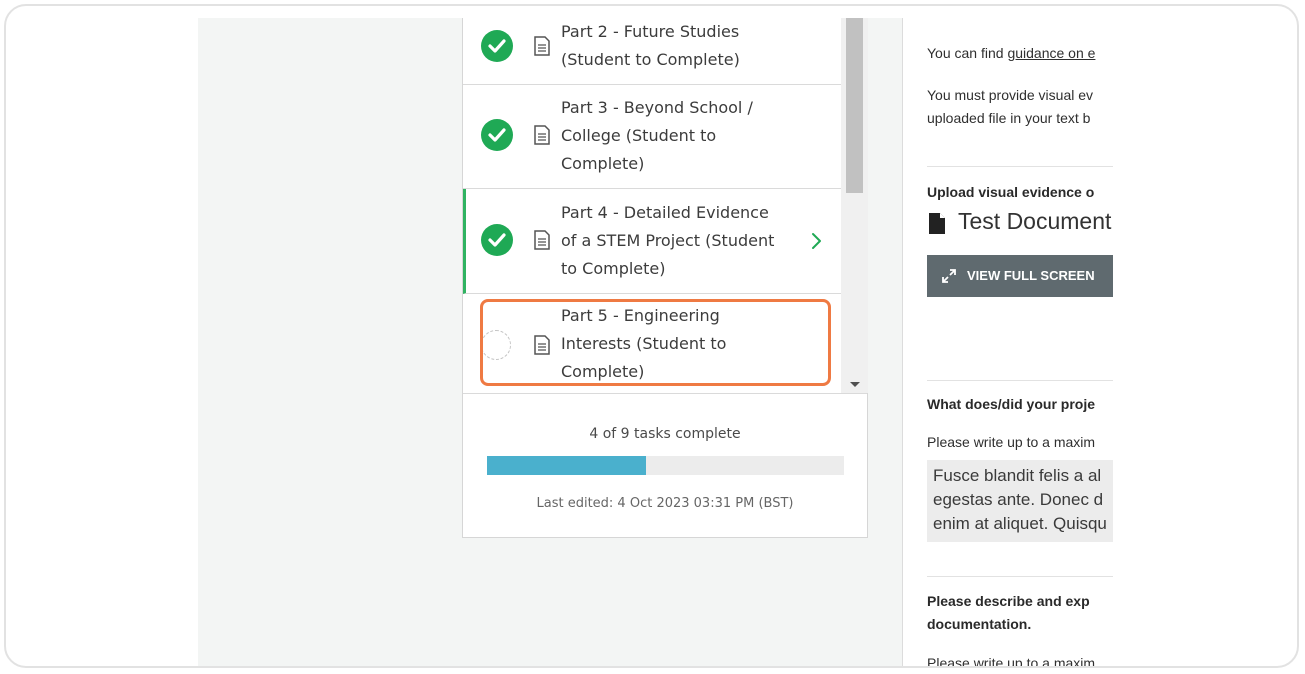 This screenshot has width=1305, height=674. Describe the element at coordinates (949, 276) in the screenshot. I see `expand-icon` at that location.